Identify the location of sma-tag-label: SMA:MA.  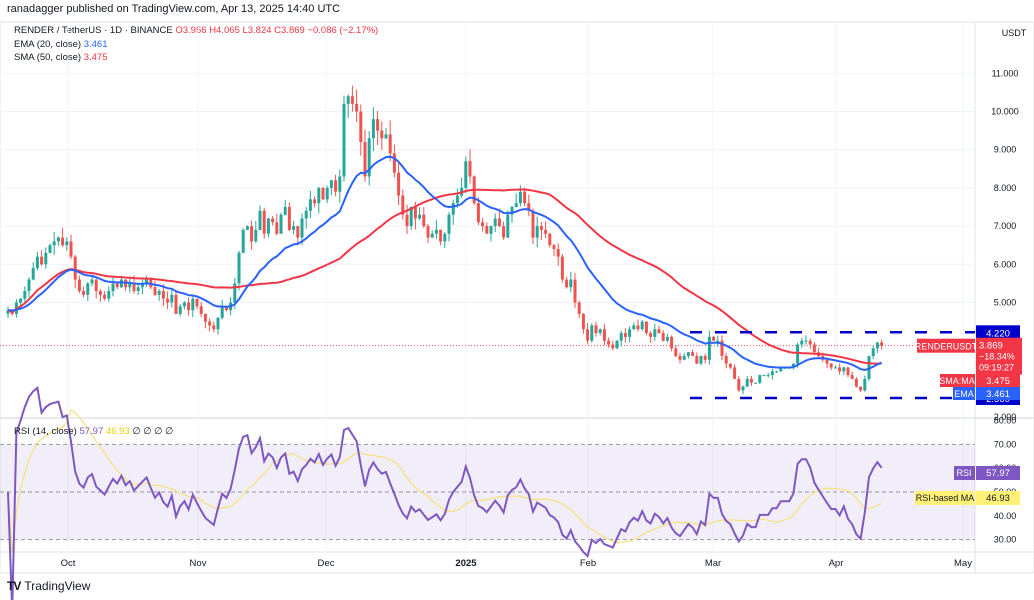
(957, 381).